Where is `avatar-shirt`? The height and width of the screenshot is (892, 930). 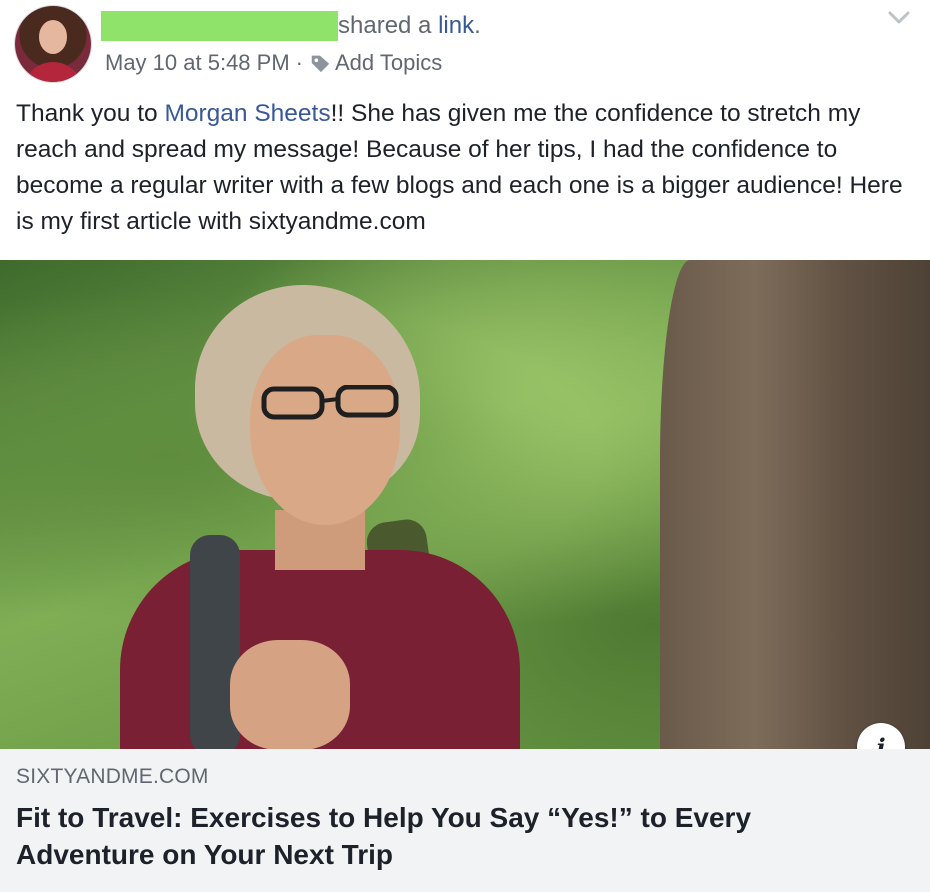
avatar-shirt is located at coordinates (53, 72).